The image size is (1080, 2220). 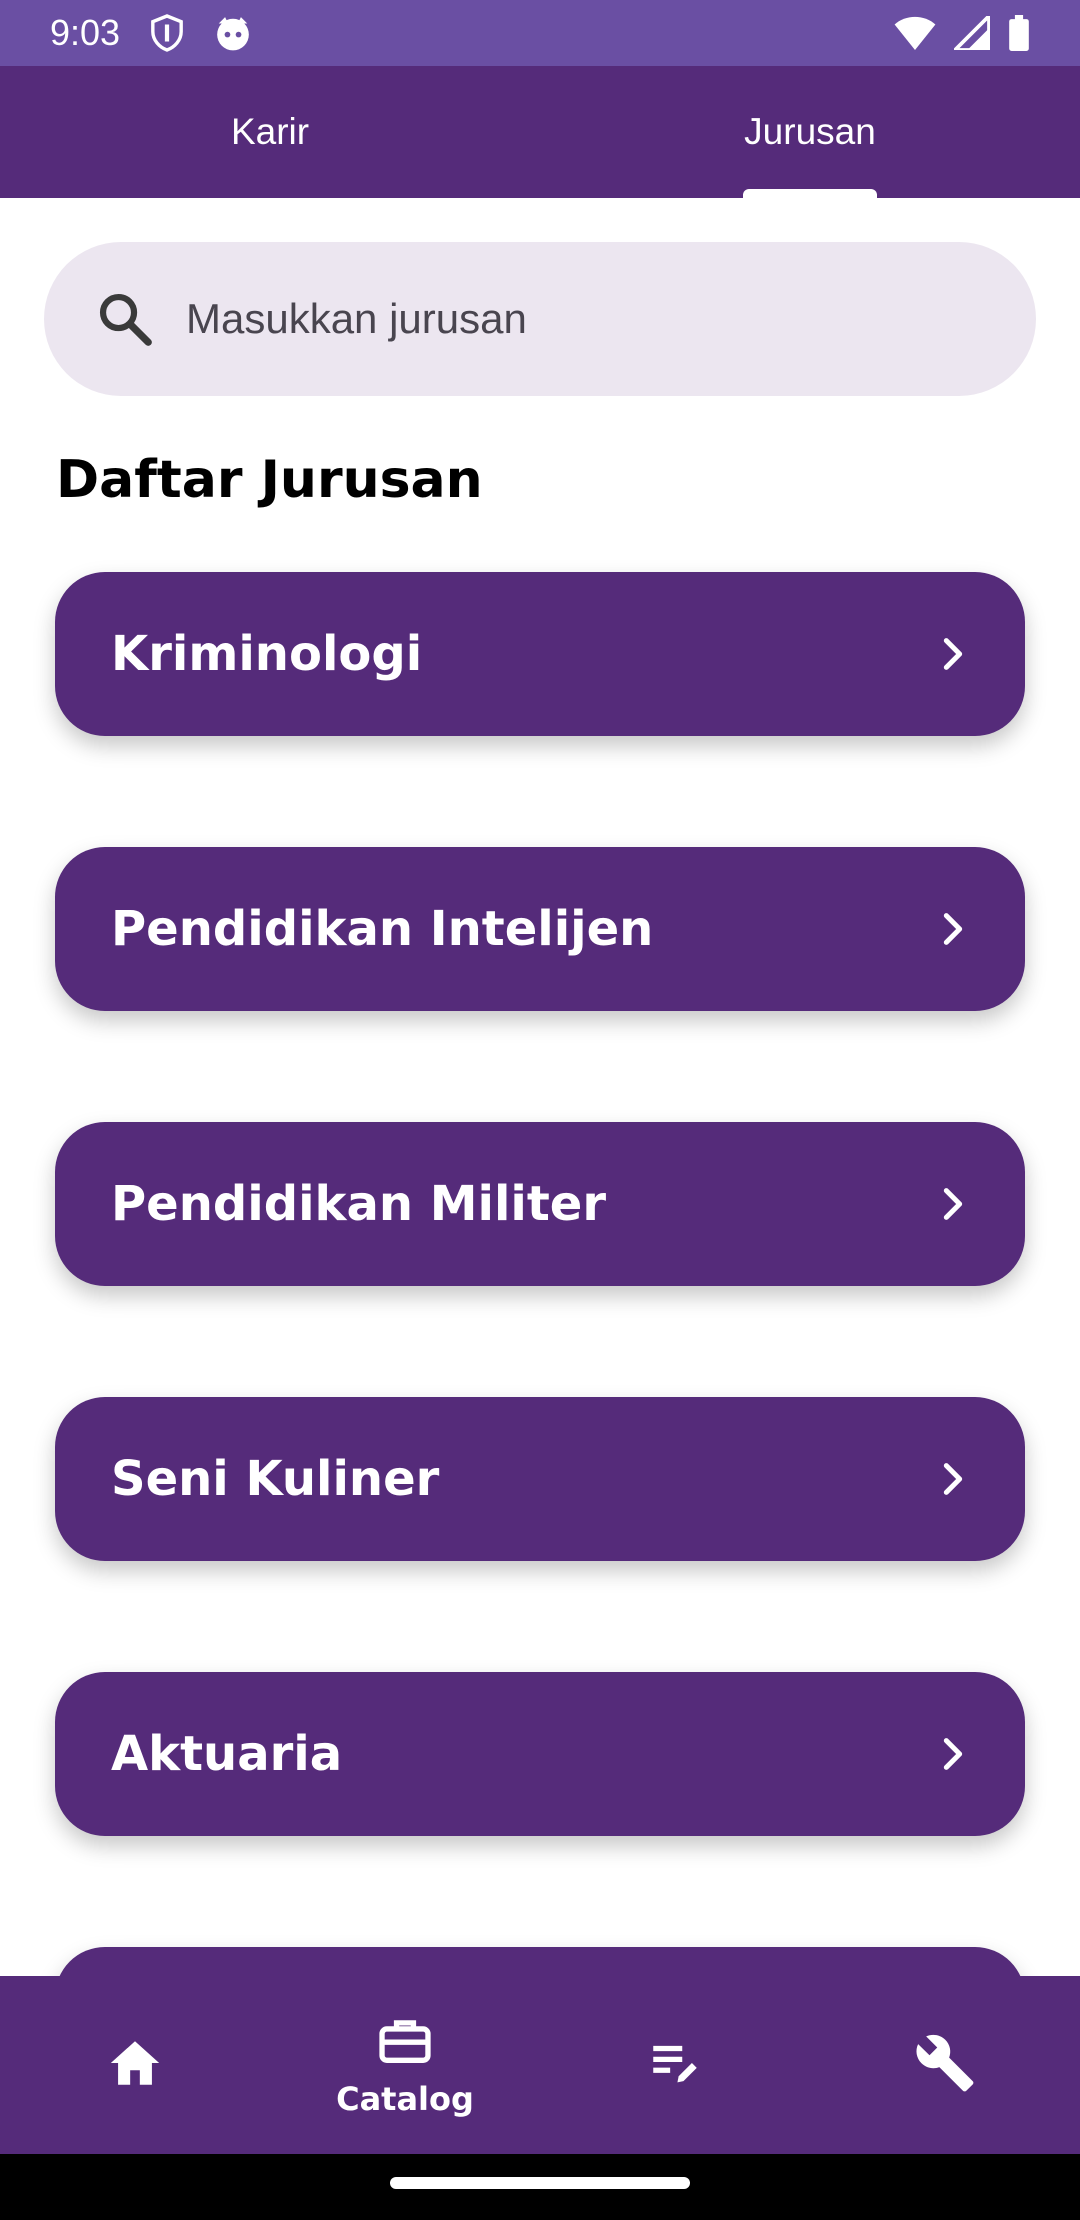 I want to click on list-item-label: Pendidikan Militer, so click(x=359, y=1204).